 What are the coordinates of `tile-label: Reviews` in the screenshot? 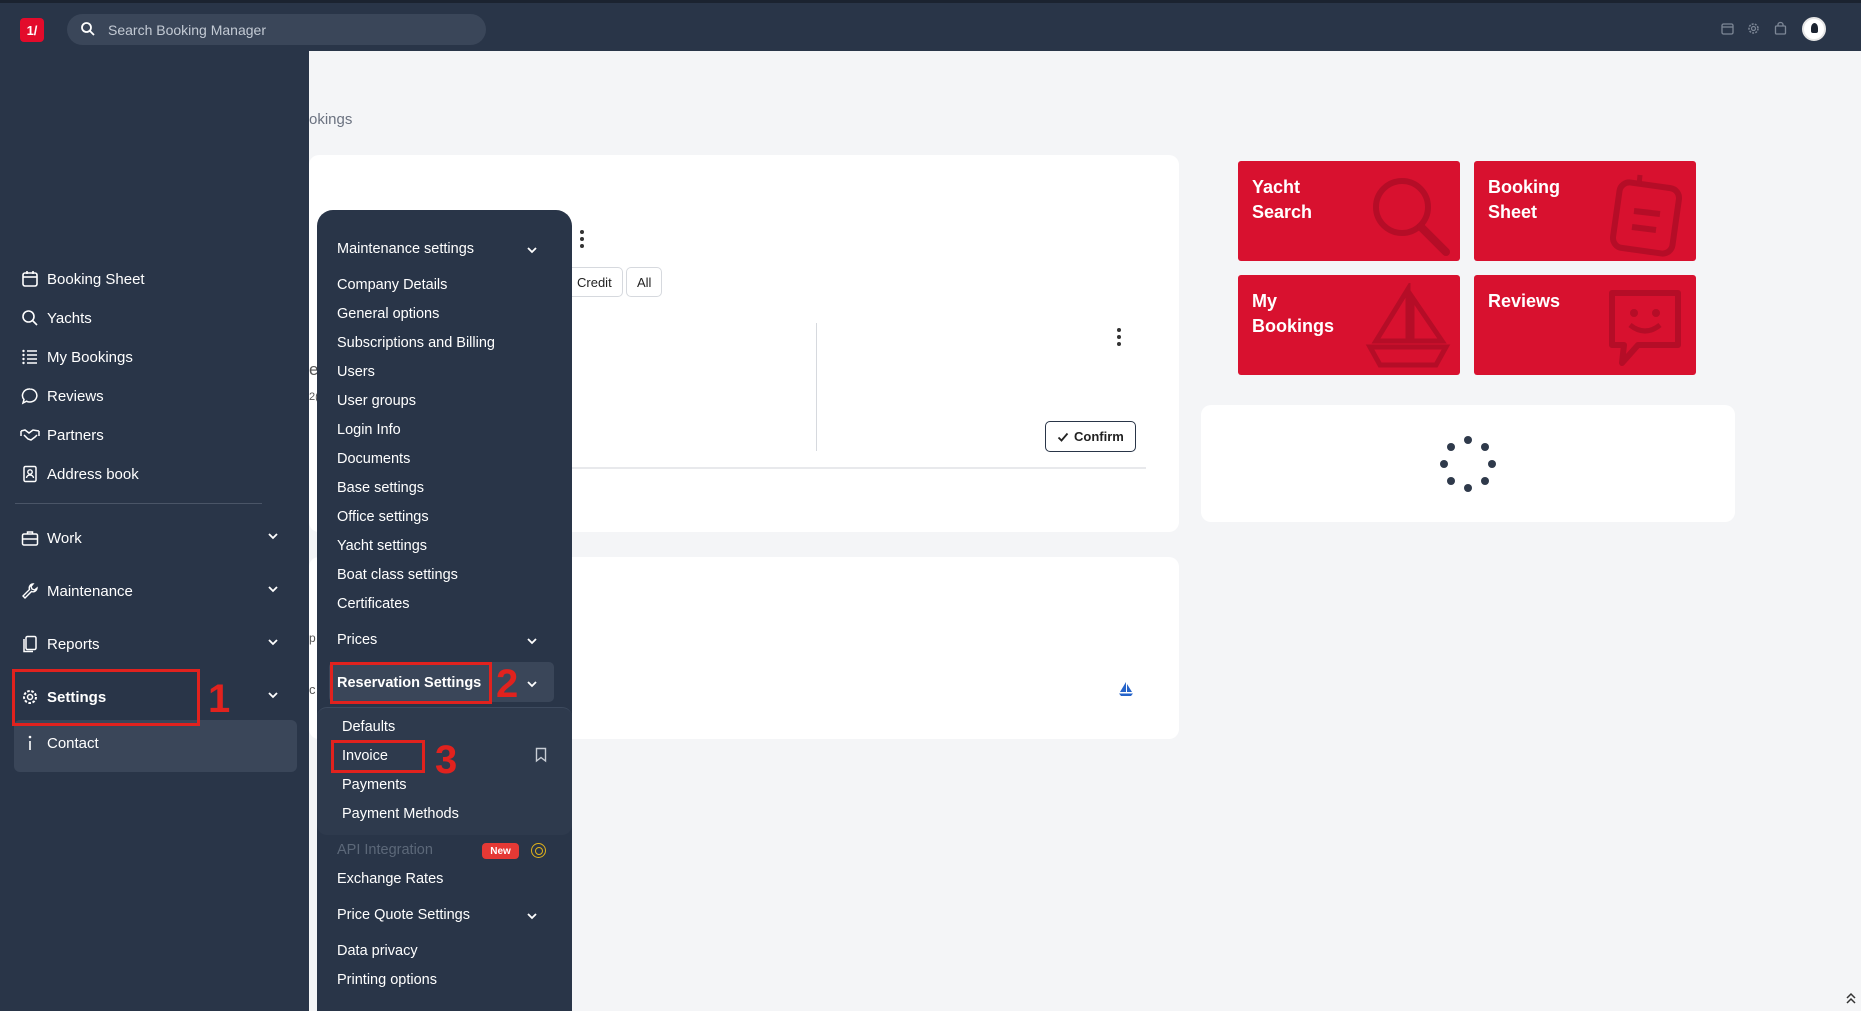 It's located at (1524, 301).